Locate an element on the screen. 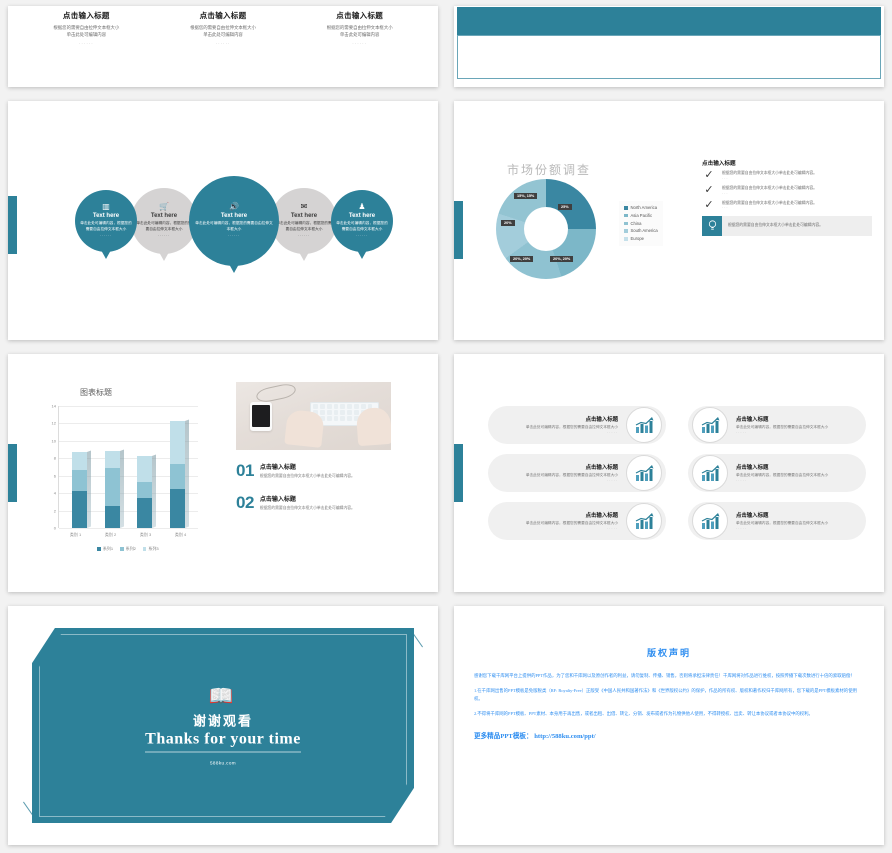 This screenshot has height=853, width=892. item-number: 02 is located at coordinates (245, 502).